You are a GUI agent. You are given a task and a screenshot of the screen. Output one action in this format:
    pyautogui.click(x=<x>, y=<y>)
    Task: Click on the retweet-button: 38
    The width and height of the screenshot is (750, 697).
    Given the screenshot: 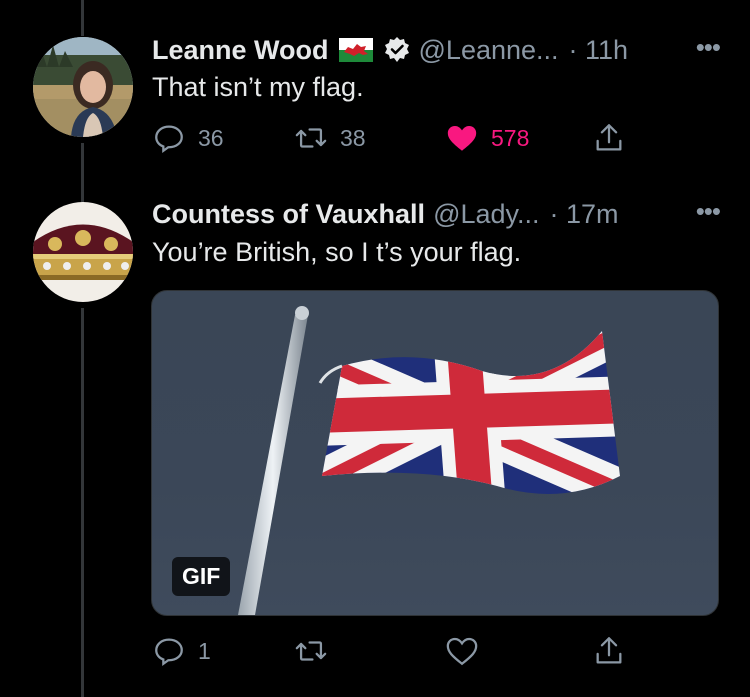 What is the action you would take?
    pyautogui.click(x=330, y=138)
    